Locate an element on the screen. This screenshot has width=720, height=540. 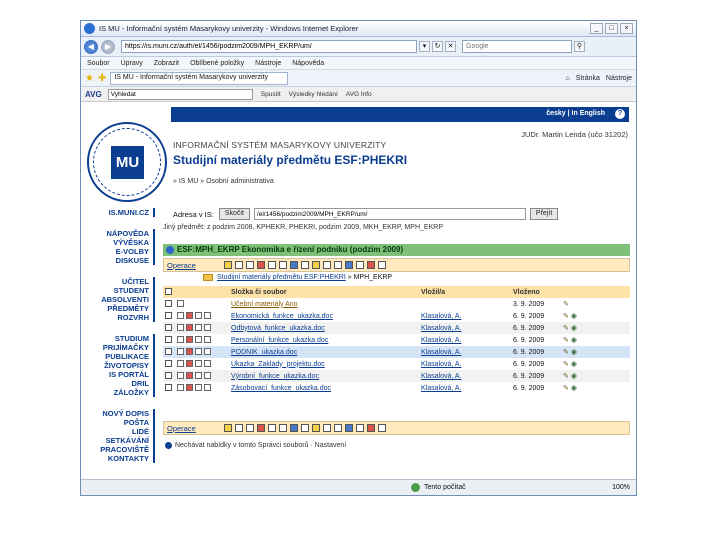
file-name: Ekonomická_funkce_ukazka.doc is located at coordinates (324, 316).